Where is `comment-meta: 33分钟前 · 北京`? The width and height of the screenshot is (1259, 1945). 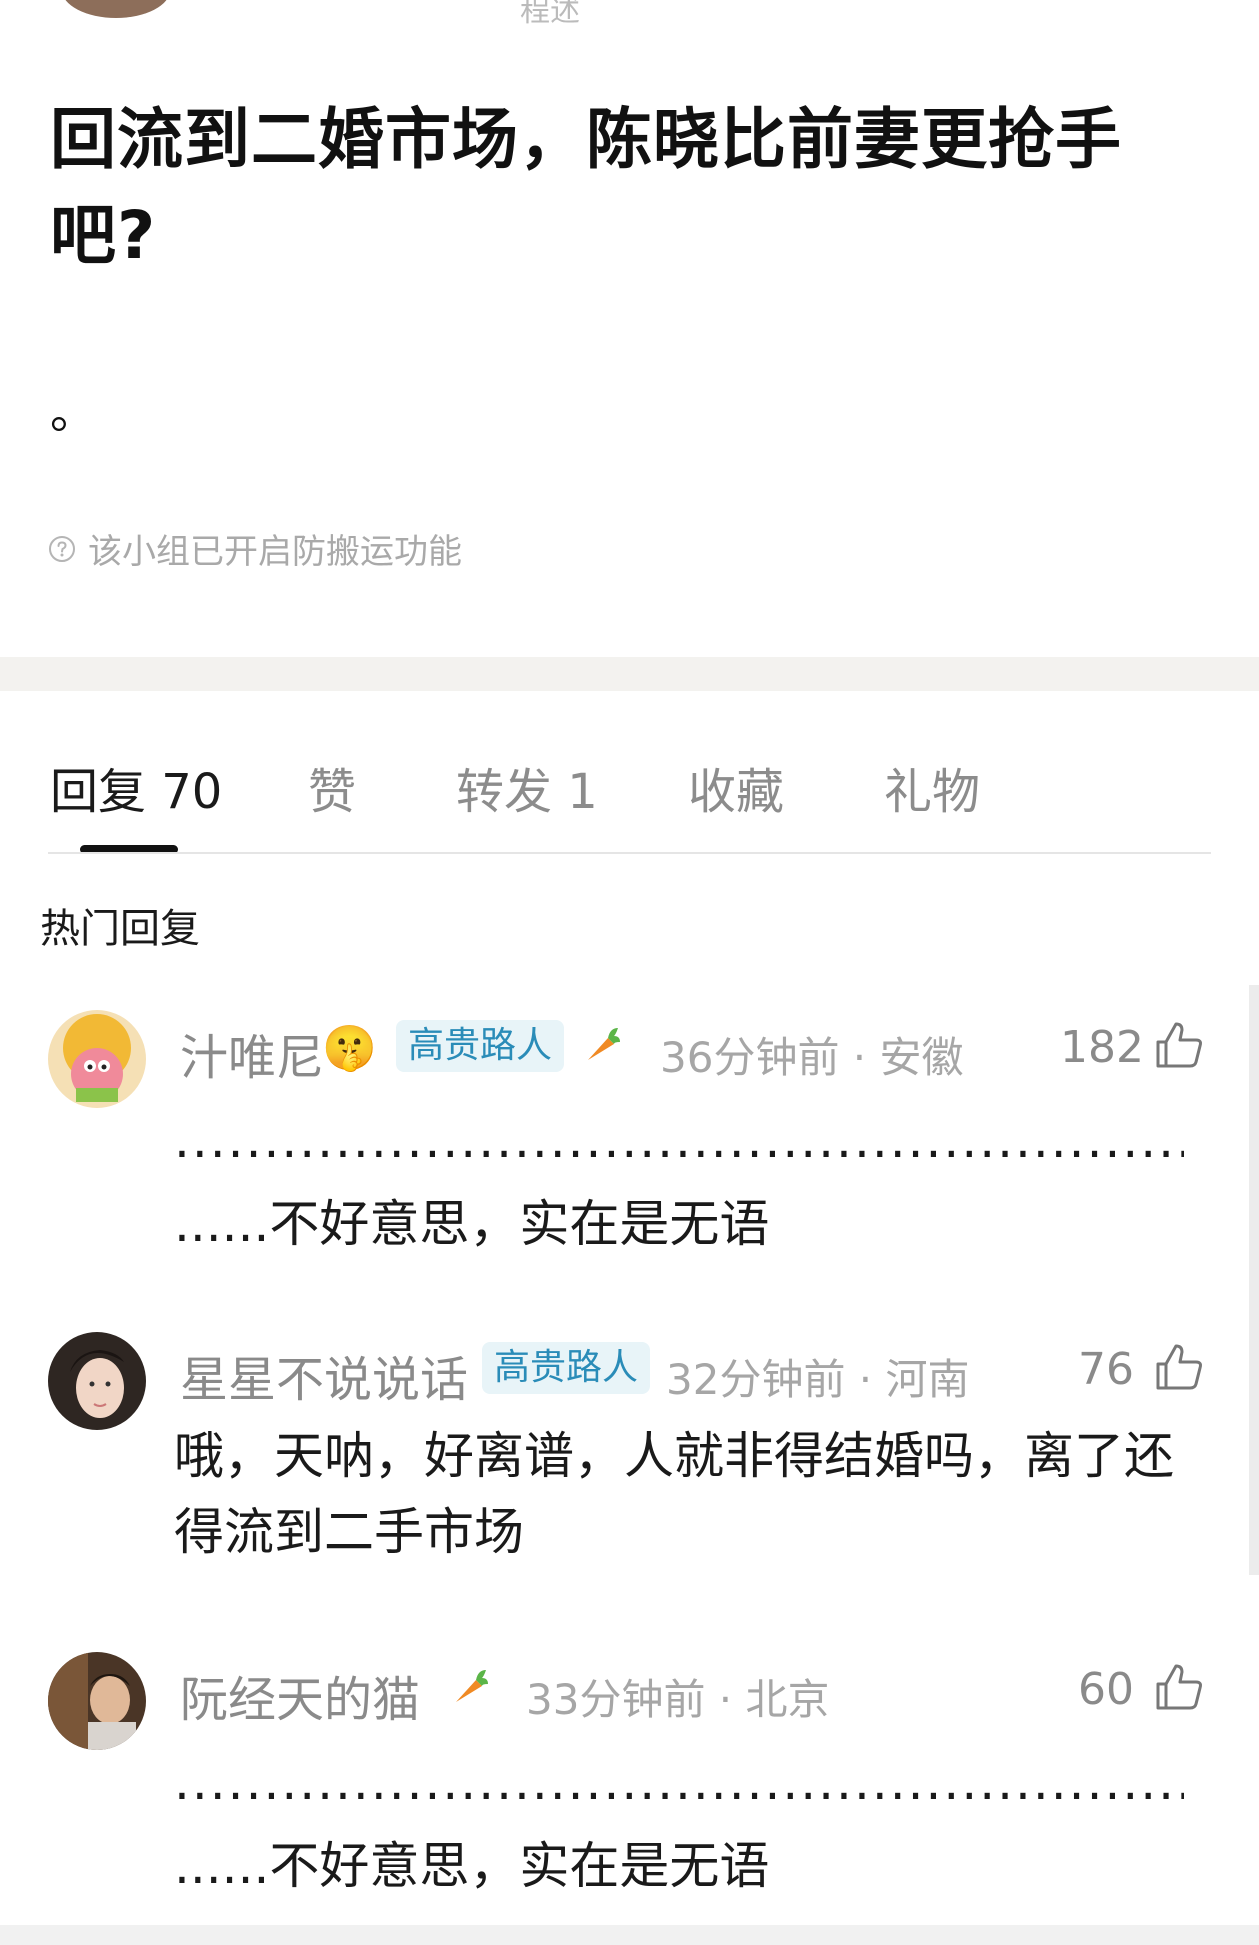
comment-meta: 33分钟前 · 北京 is located at coordinates (678, 1699).